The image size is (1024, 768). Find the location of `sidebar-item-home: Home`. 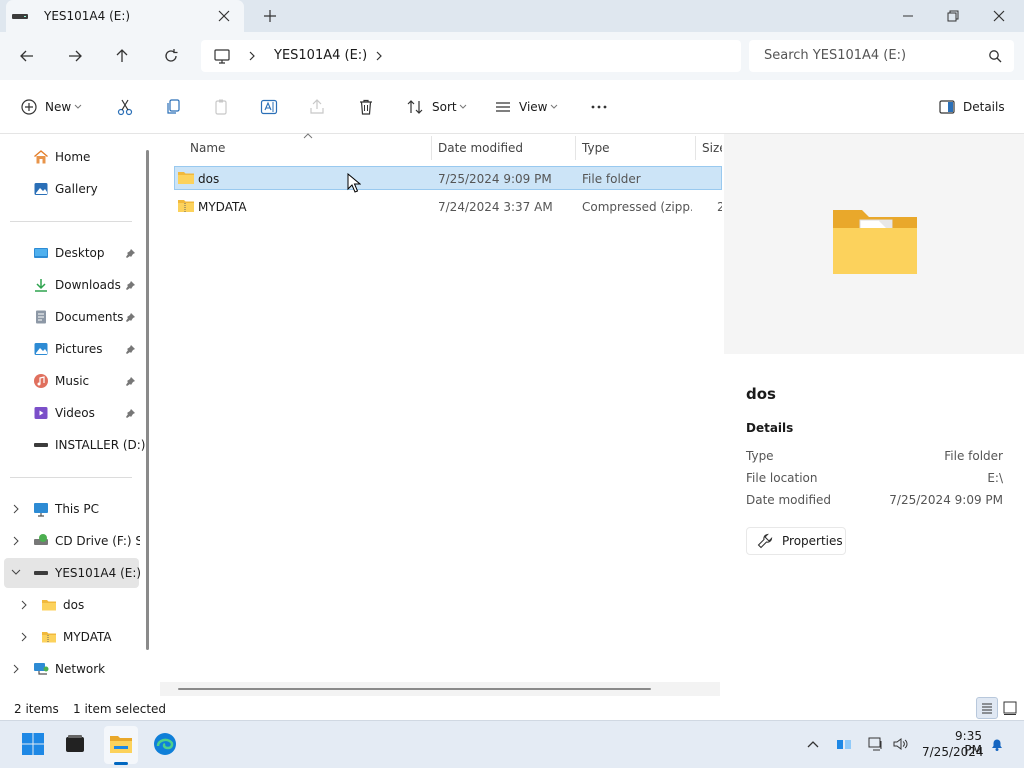

sidebar-item-home: Home is located at coordinates (72, 157).